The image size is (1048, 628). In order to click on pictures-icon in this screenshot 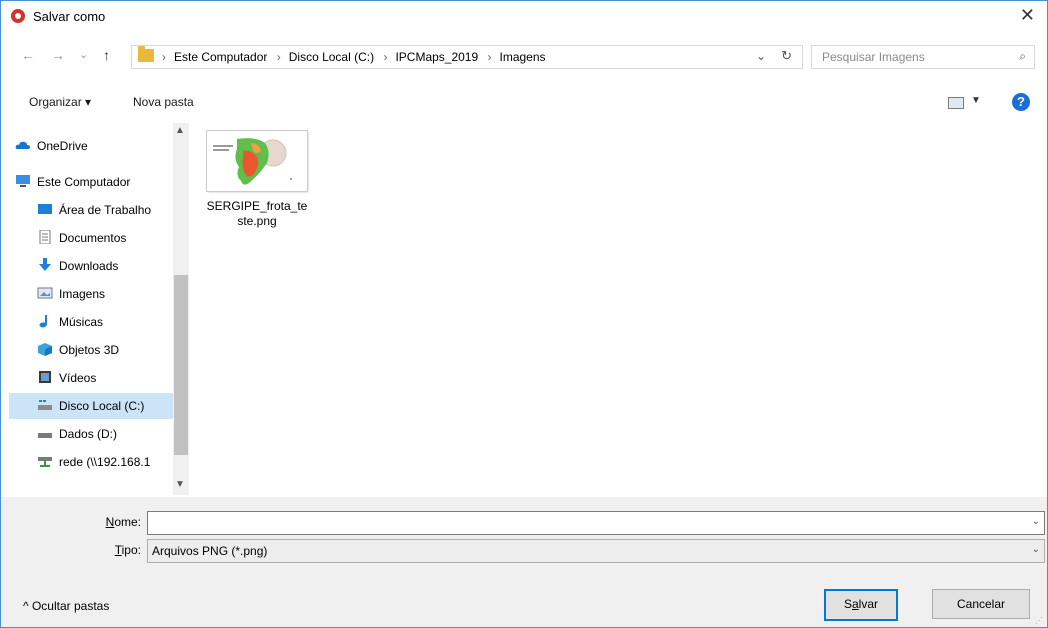, I will do `click(45, 293)`.